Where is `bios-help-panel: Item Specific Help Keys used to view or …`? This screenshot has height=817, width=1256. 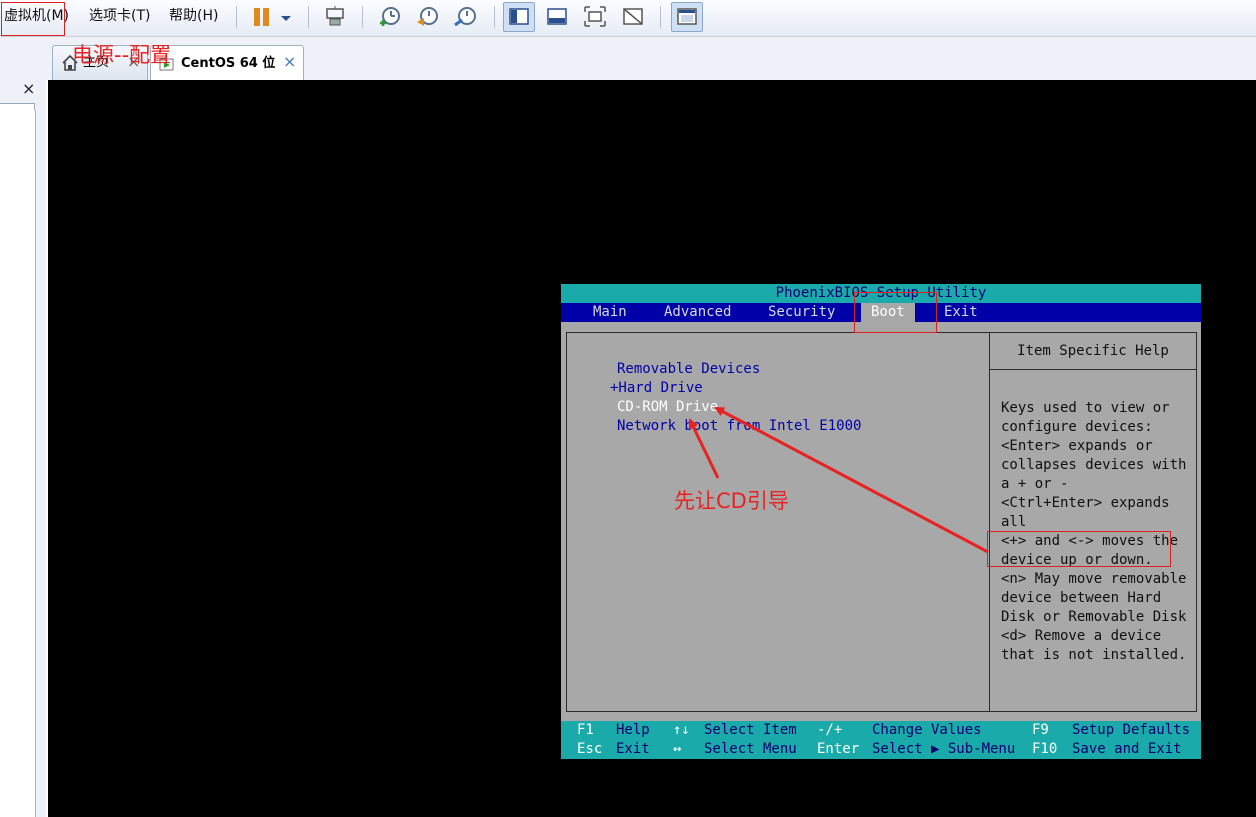
bios-help-panel: Item Specific Help Keys used to view or … is located at coordinates (1093, 522).